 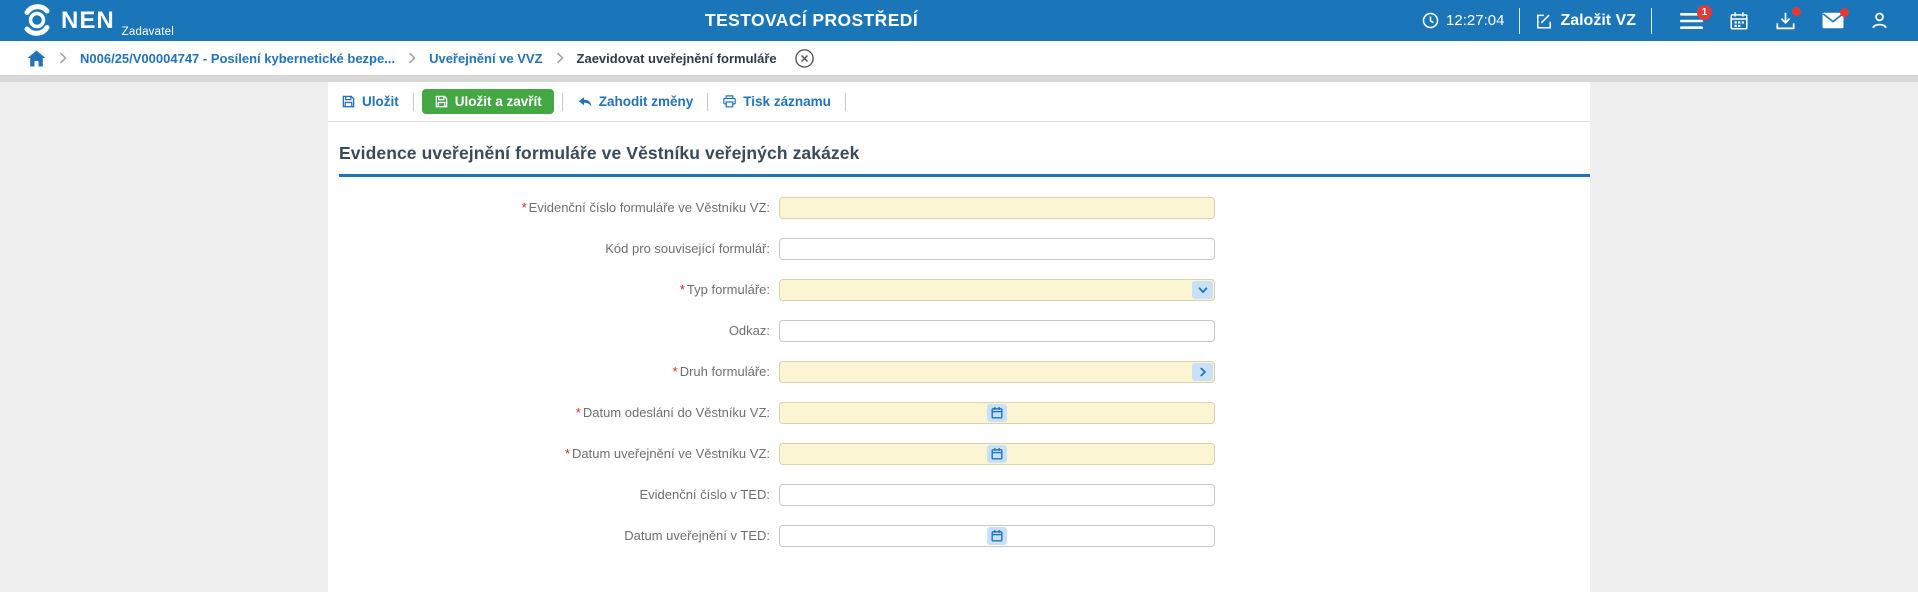 I want to click on session-clock: 12:27:04, so click(x=1463, y=20).